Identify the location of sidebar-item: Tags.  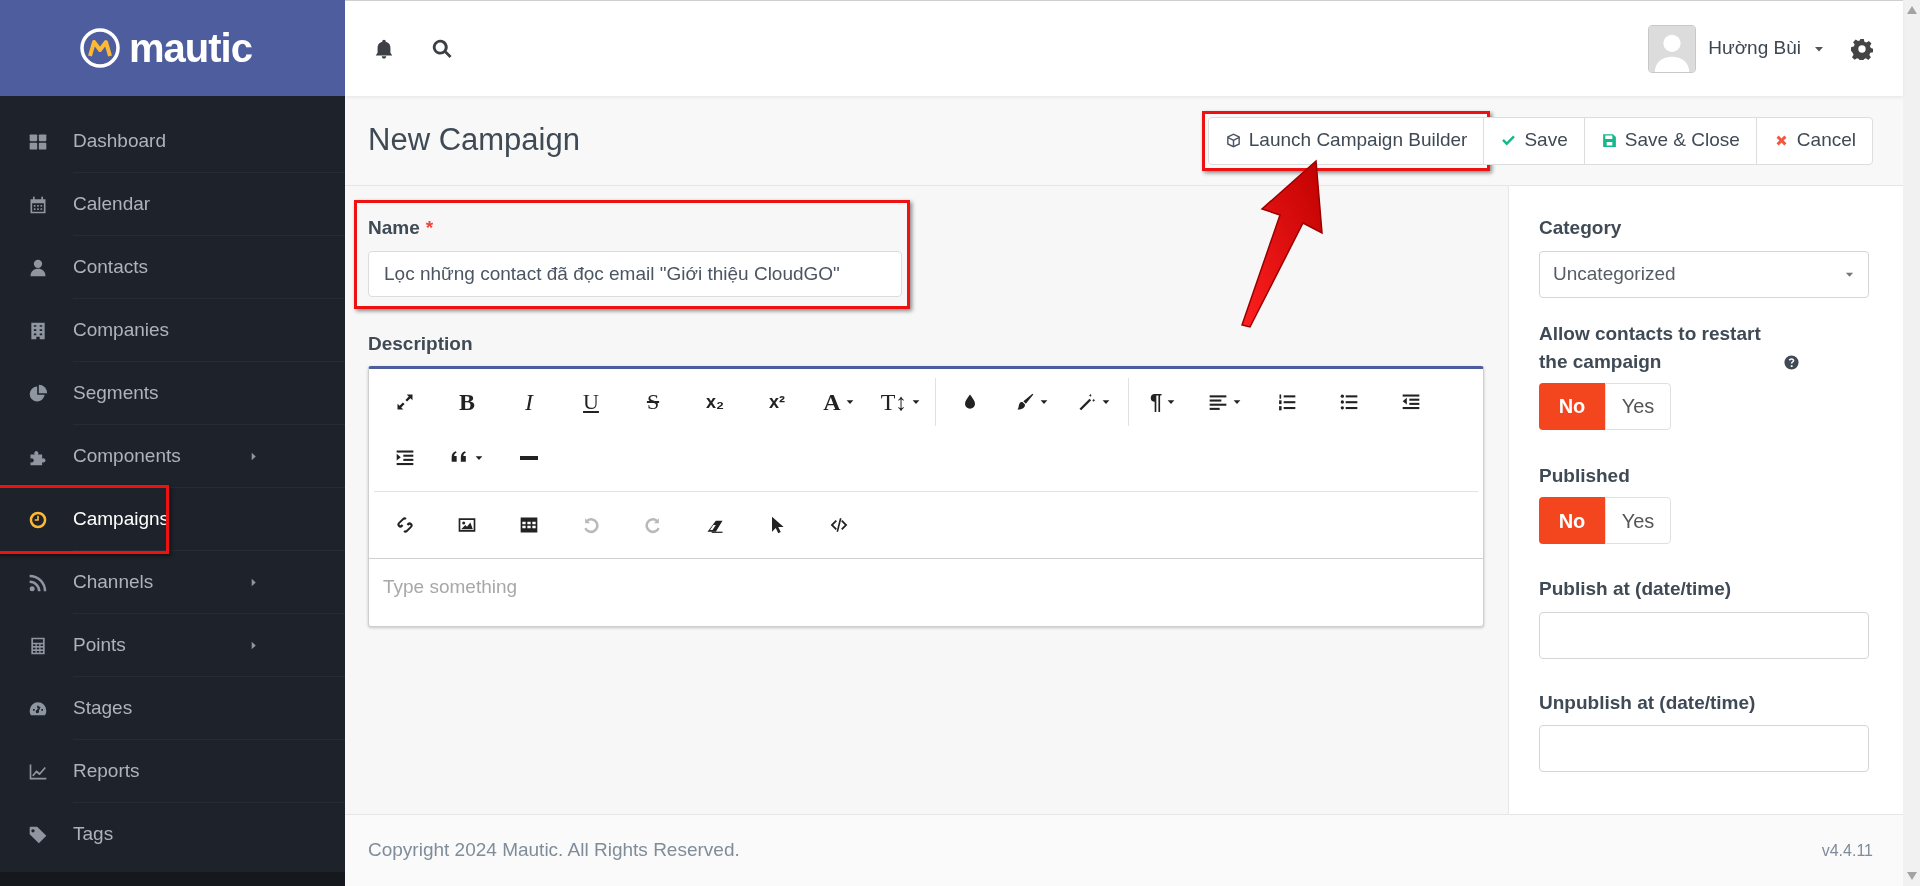
(172, 834).